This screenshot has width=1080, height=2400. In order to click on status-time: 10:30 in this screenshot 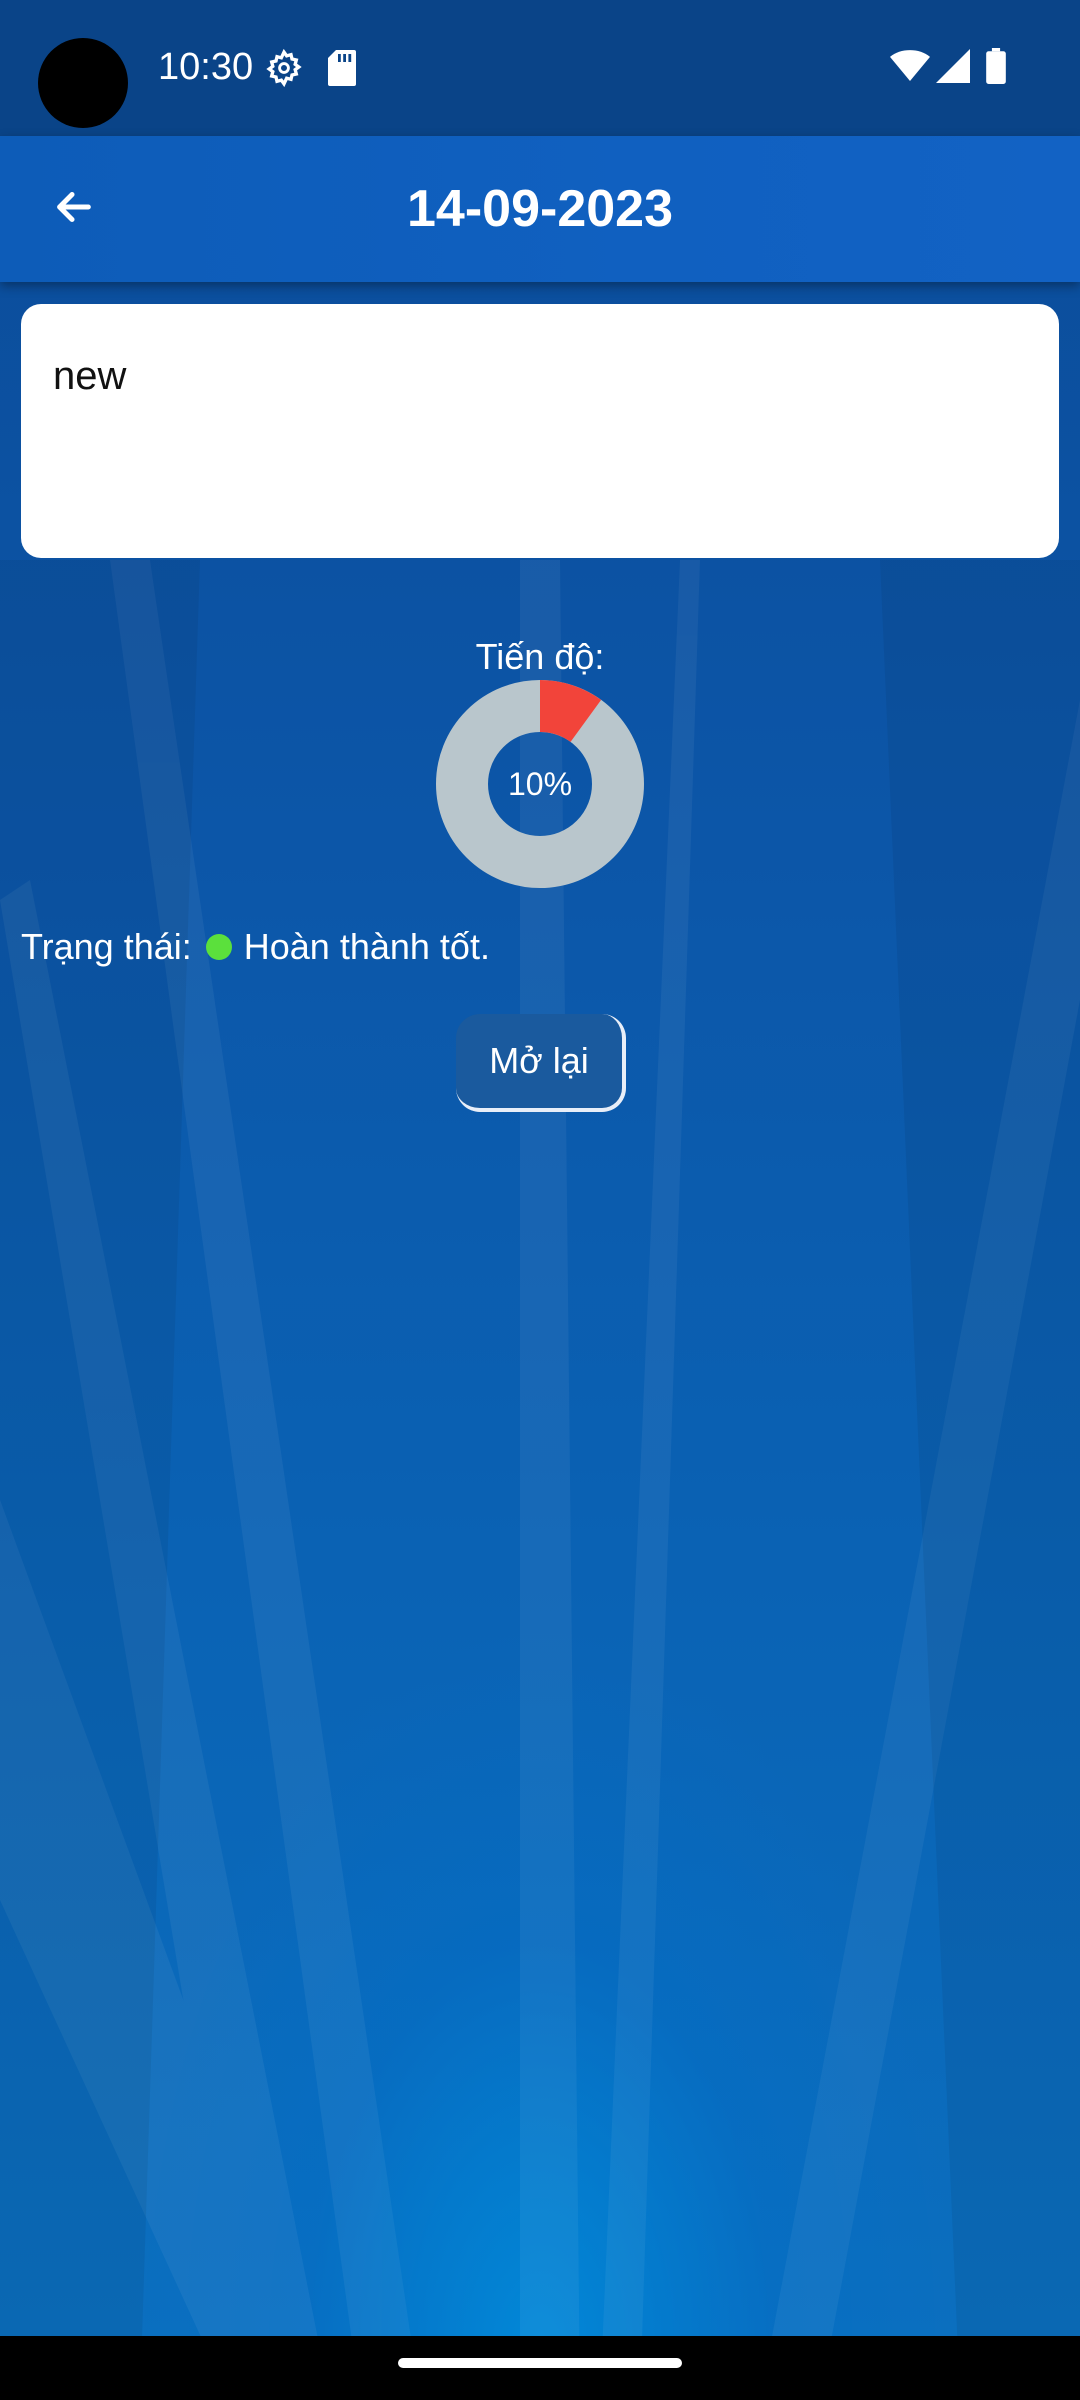, I will do `click(206, 67)`.